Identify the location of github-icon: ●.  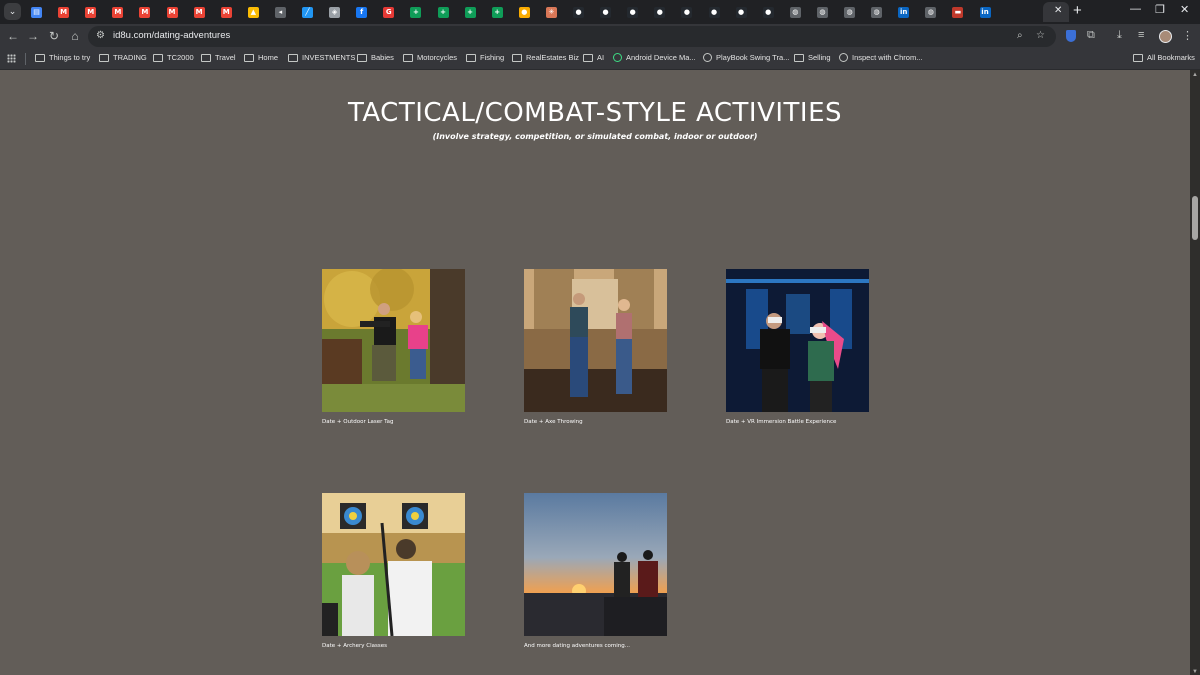
(741, 12).